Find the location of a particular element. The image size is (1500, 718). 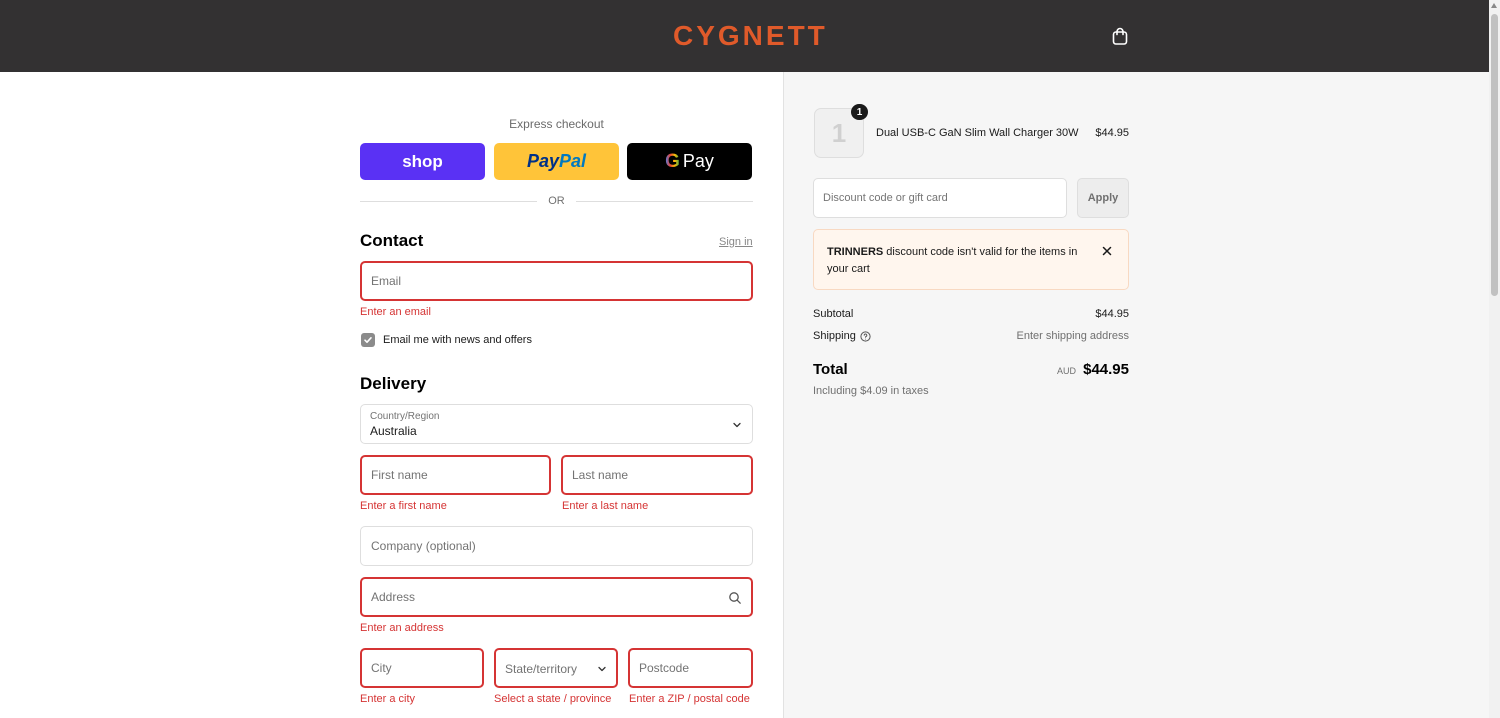

subtotal-label: Subtotal is located at coordinates (833, 314).